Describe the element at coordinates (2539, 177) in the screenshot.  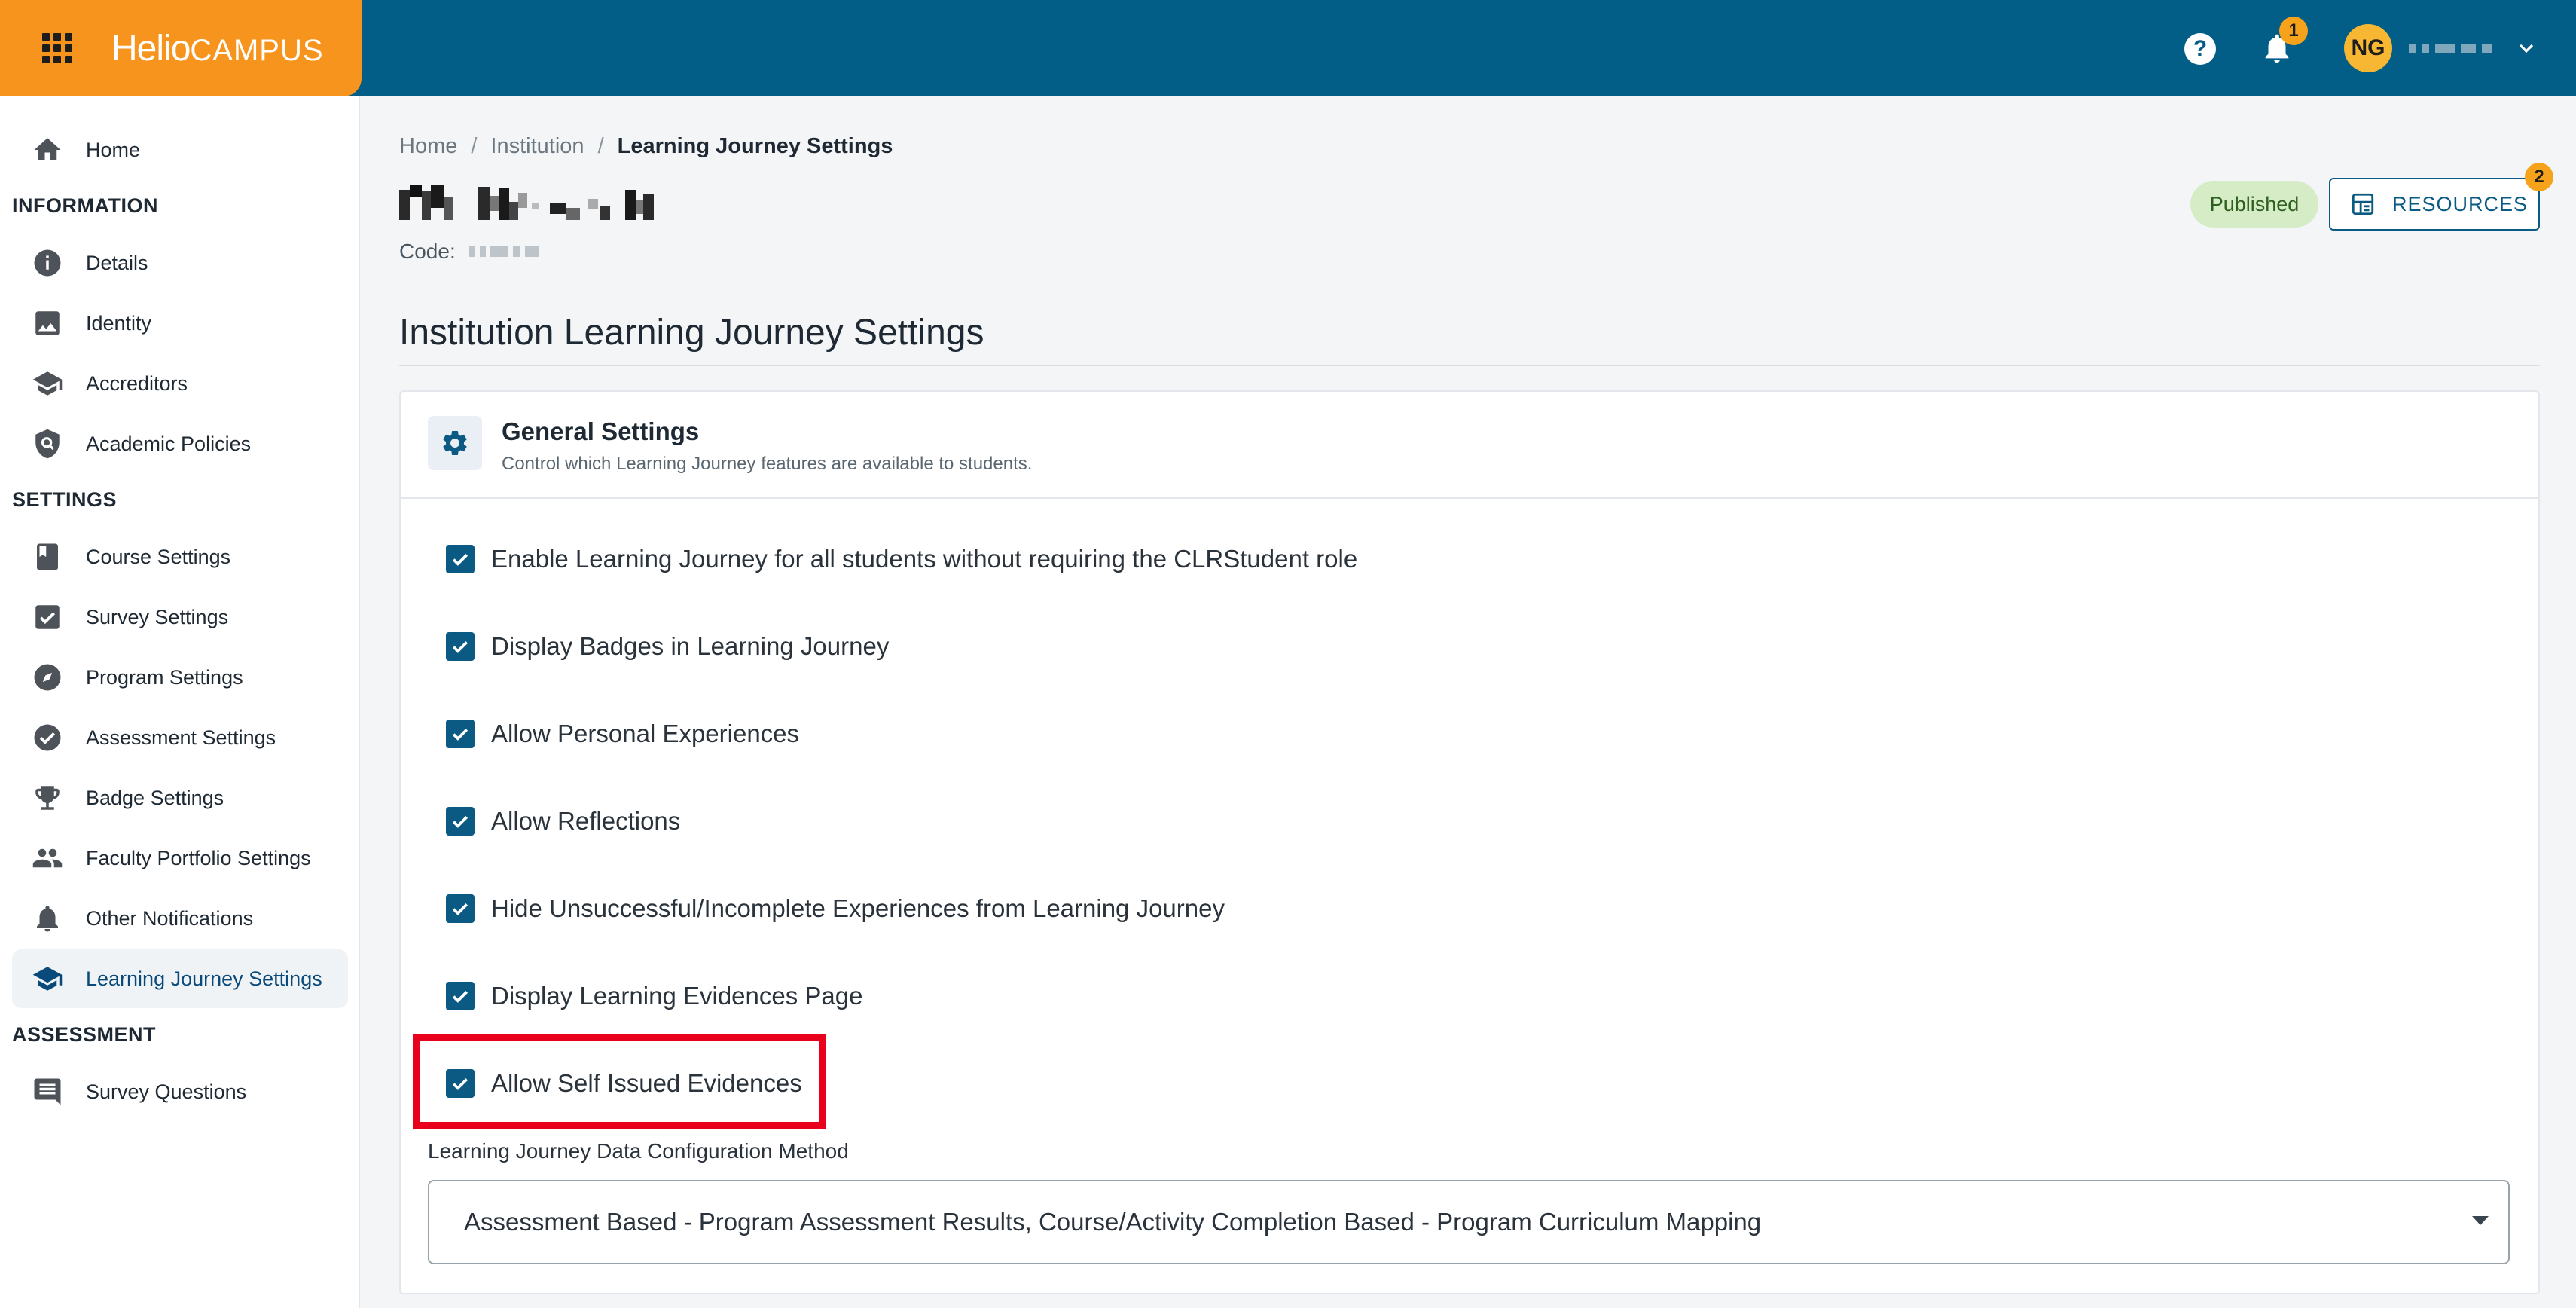
I see `resources-count-badge: 2` at that location.